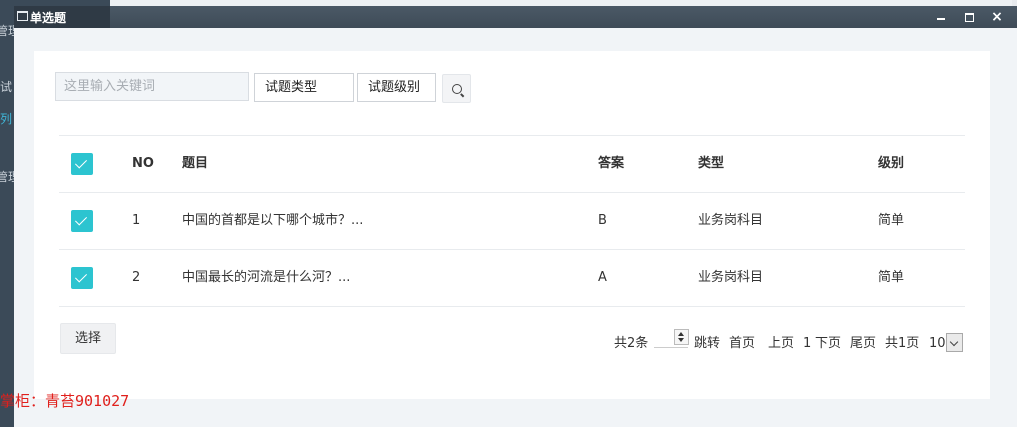  Describe the element at coordinates (742, 344) in the screenshot. I see `first-page-link: 首页` at that location.